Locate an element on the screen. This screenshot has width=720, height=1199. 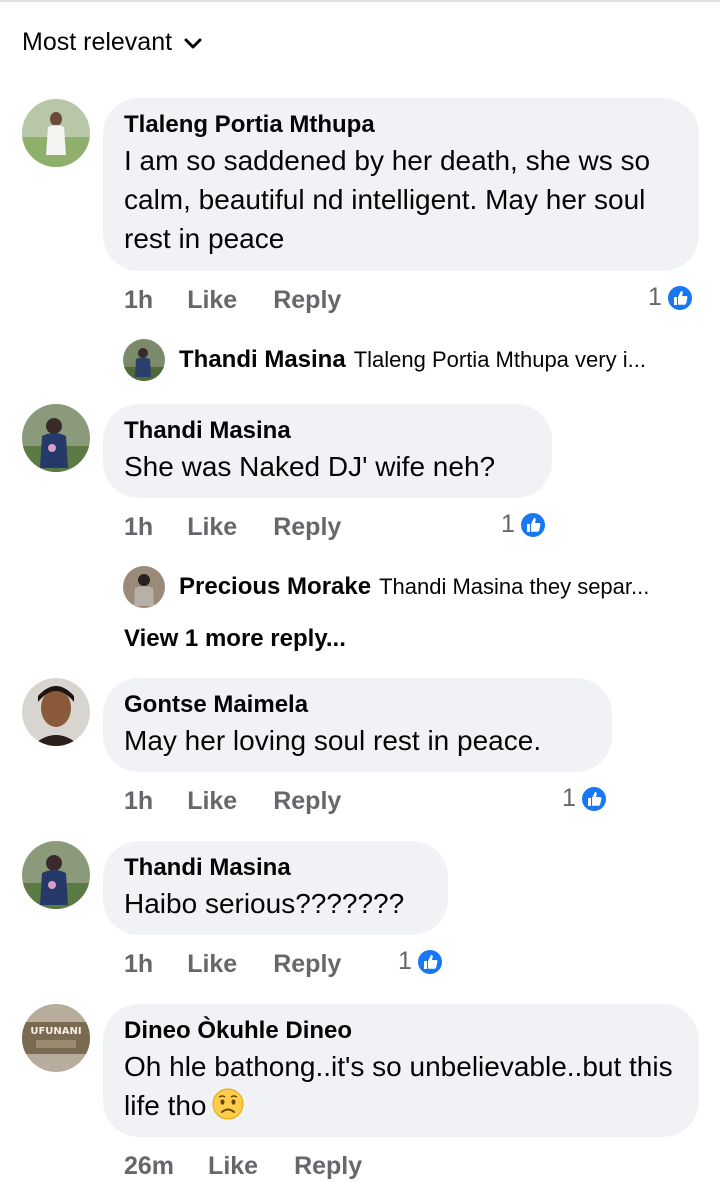
worried-face-emoji is located at coordinates (228, 1104).